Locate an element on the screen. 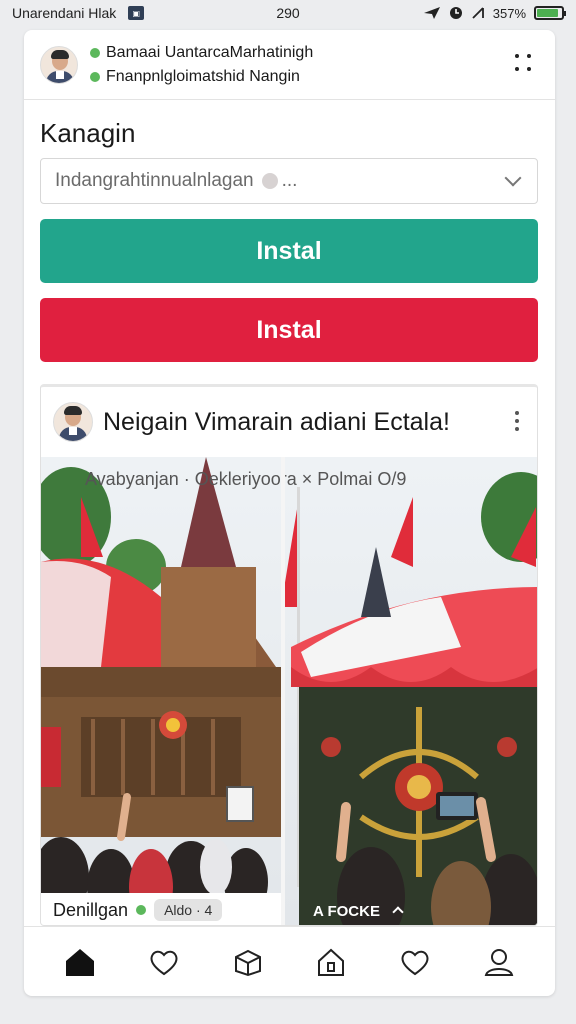 The height and width of the screenshot is (1024, 576). status-bar: Unarеndani Hlak ▣ 290 357% is located at coordinates (288, 13).